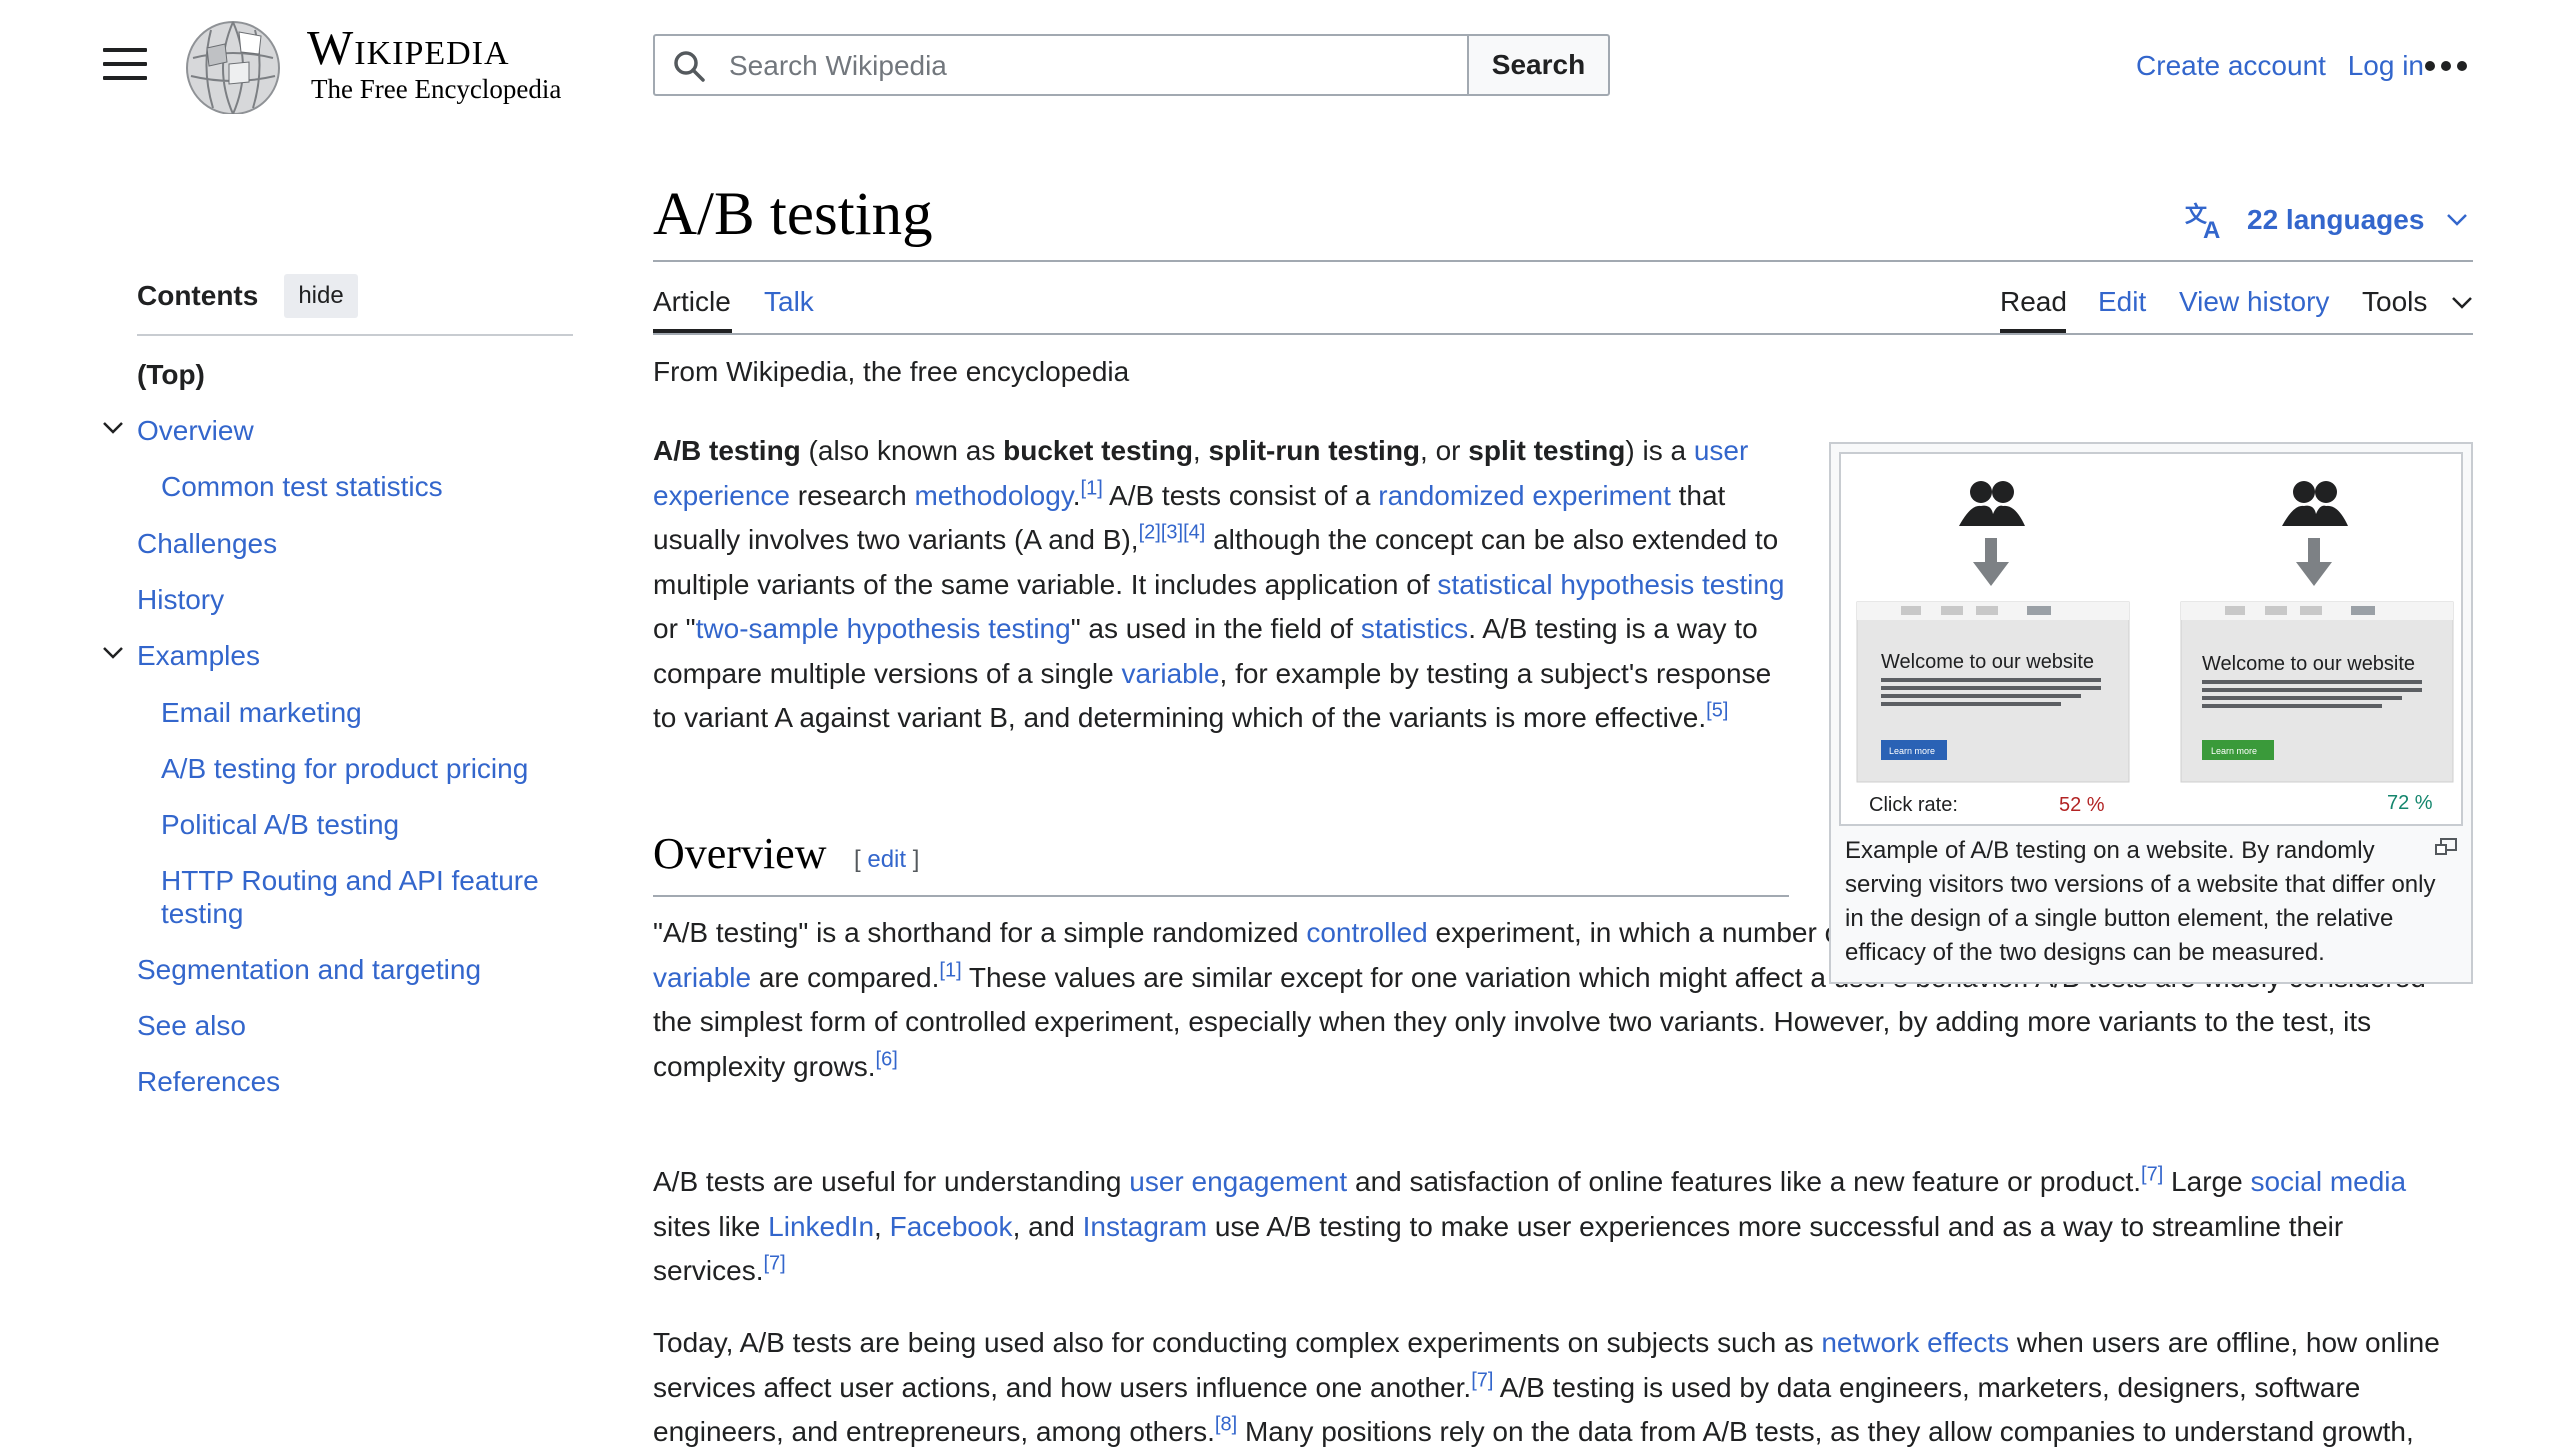 This screenshot has width=2560, height=1455. What do you see at coordinates (1538, 65) in the screenshot?
I see `search-button: Search` at bounding box center [1538, 65].